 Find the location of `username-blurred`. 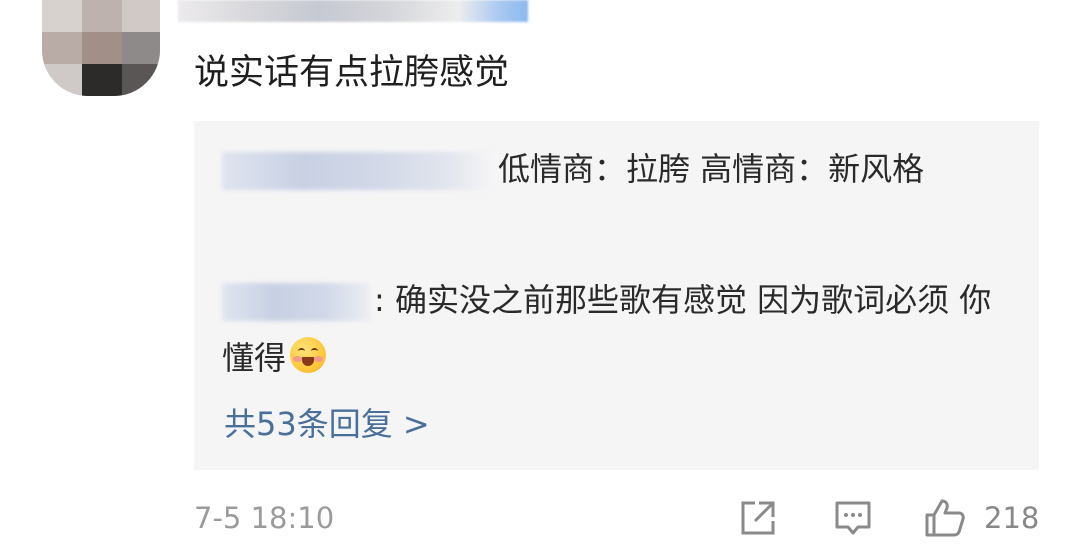

username-blurred is located at coordinates (353, 11).